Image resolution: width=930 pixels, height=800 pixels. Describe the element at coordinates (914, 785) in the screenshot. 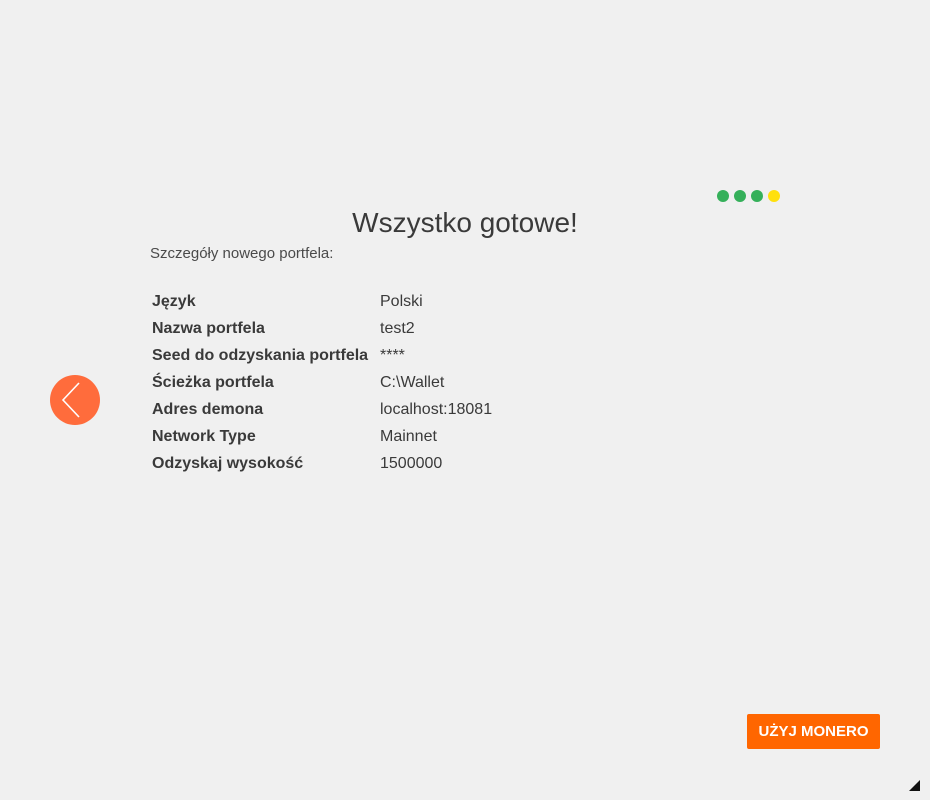

I see `resize-grip` at that location.